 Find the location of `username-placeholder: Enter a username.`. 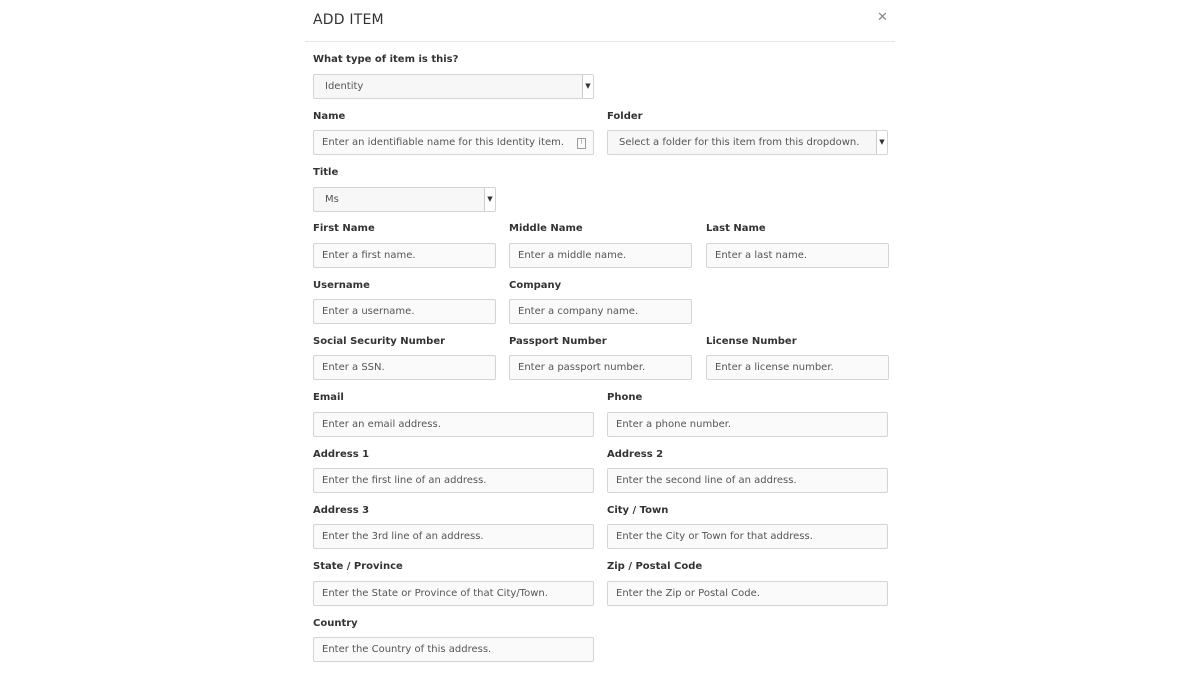

username-placeholder: Enter a username. is located at coordinates (368, 311).